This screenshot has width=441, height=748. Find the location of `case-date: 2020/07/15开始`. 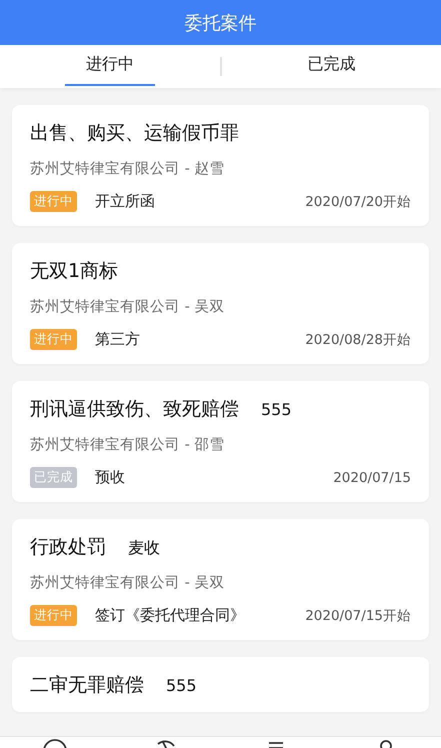

case-date: 2020/07/15开始 is located at coordinates (358, 615).